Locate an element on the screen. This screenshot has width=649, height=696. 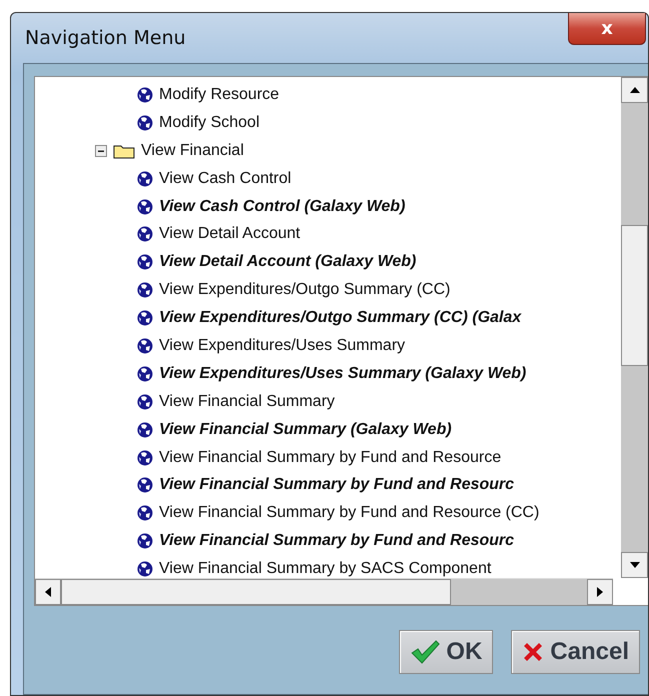
cross-icon is located at coordinates (533, 652).